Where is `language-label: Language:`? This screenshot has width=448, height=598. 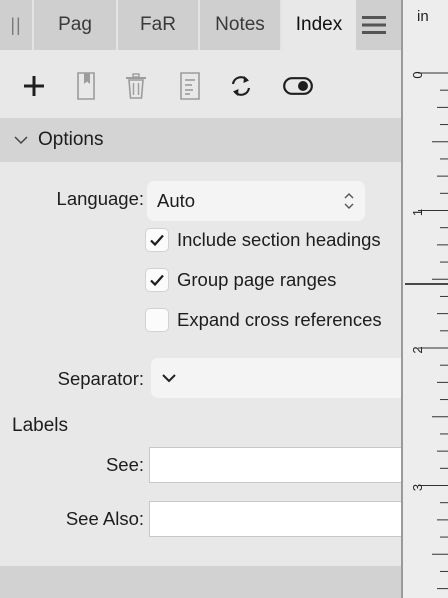
language-label: Language: is located at coordinates (100, 198).